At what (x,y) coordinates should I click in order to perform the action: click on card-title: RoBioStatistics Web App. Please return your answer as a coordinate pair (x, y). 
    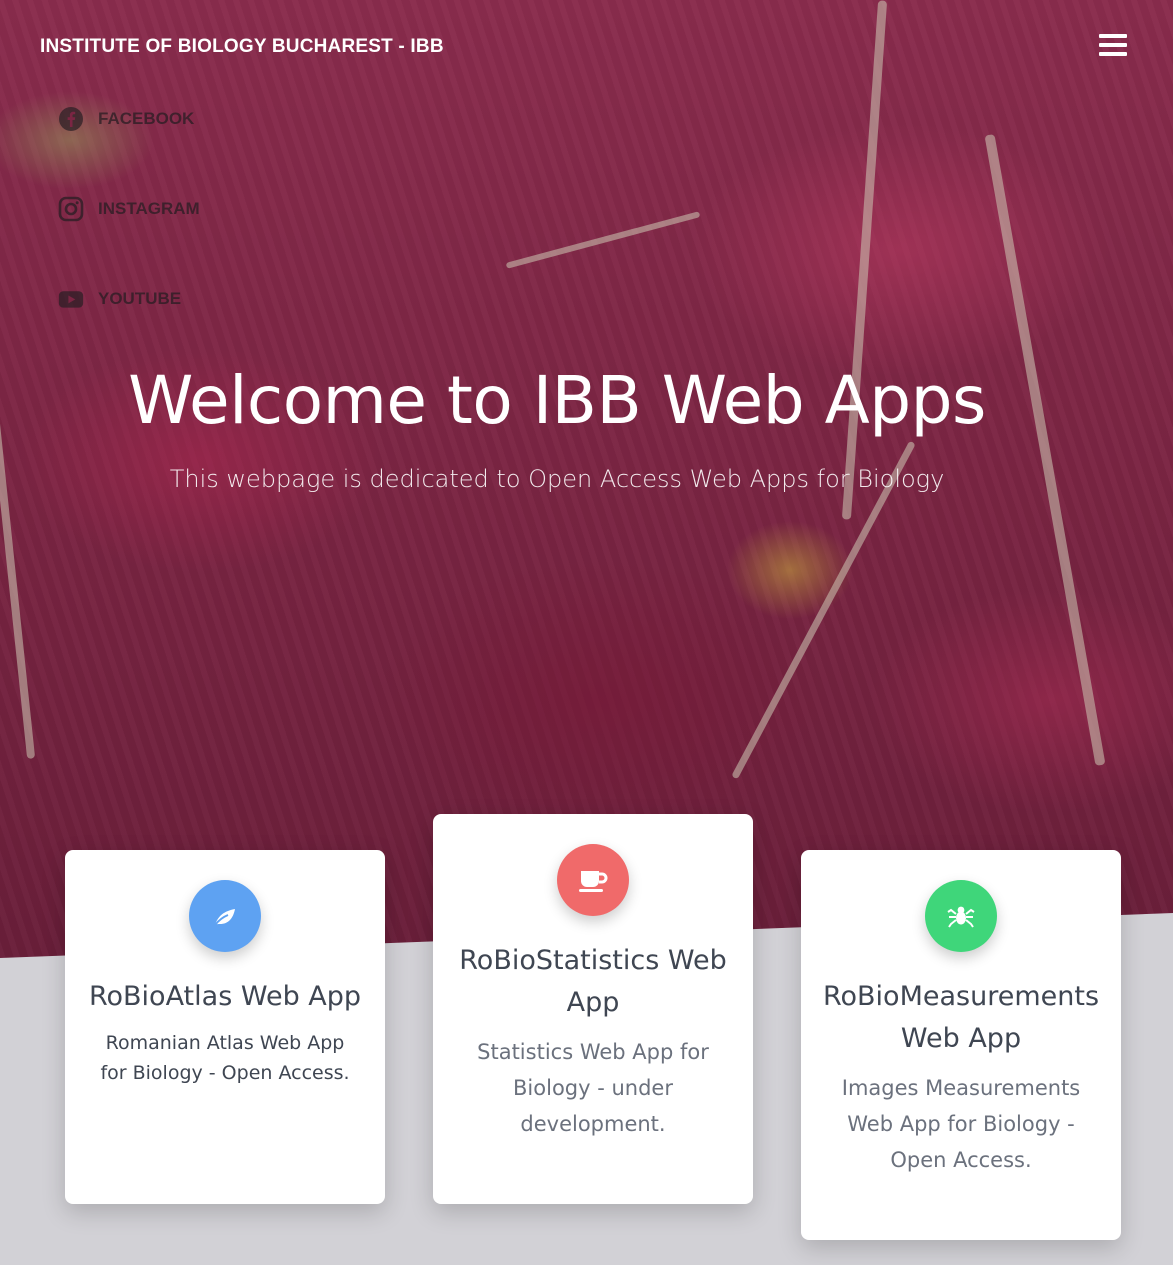
    Looking at the image, I should click on (593, 981).